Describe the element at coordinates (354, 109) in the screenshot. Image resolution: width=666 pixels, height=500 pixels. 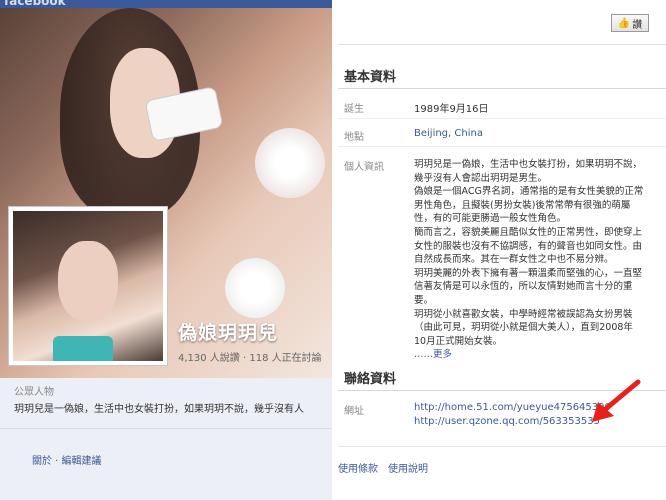
I see `birthday-label: 誕生` at that location.